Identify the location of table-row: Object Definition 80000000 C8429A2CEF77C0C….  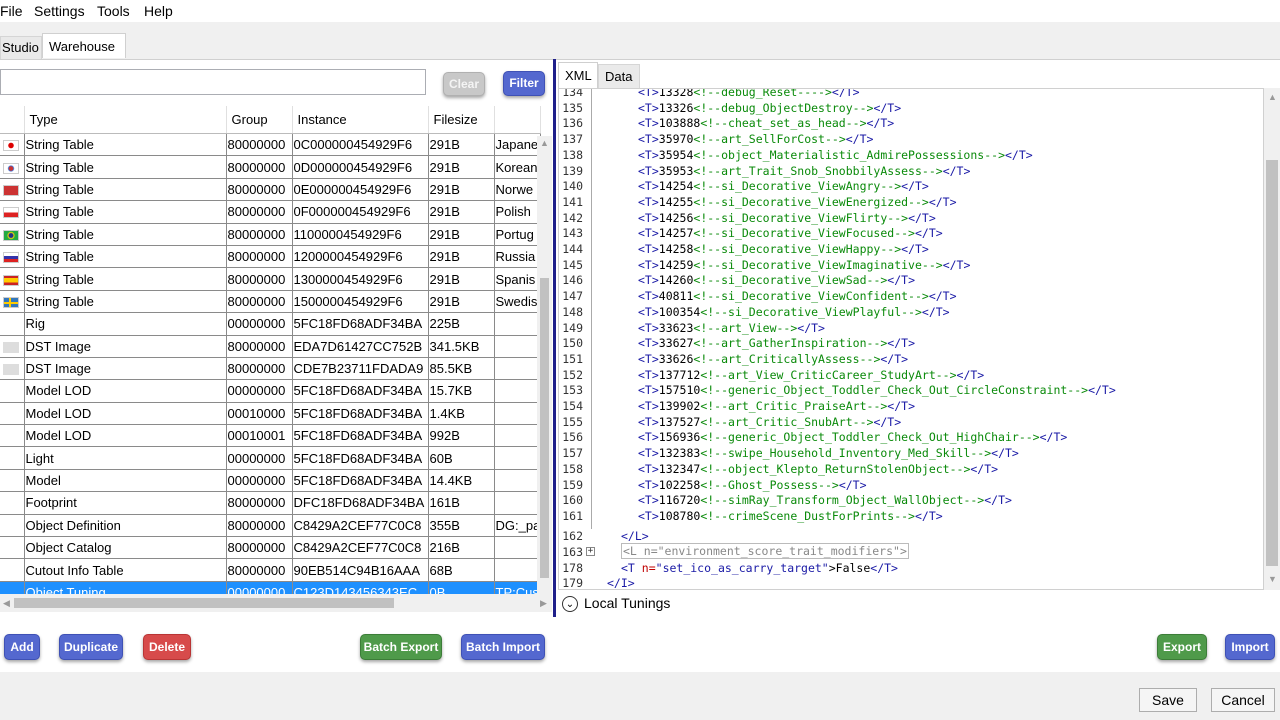
(270, 526).